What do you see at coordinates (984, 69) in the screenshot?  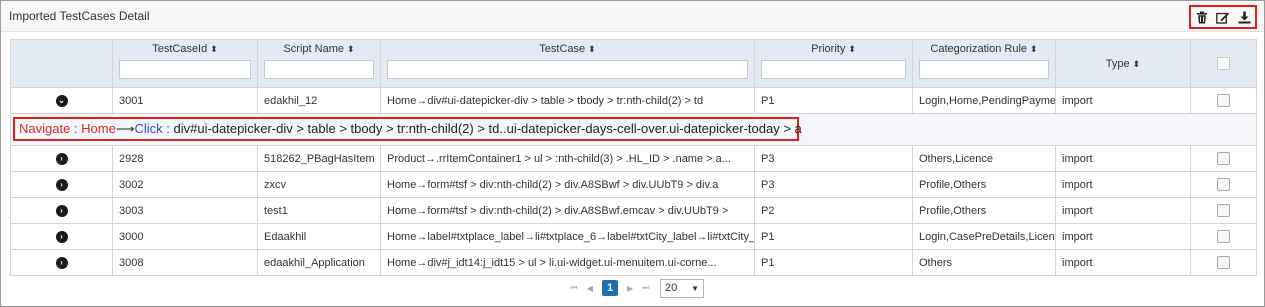 I see `categorization-rule-filter-input` at bounding box center [984, 69].